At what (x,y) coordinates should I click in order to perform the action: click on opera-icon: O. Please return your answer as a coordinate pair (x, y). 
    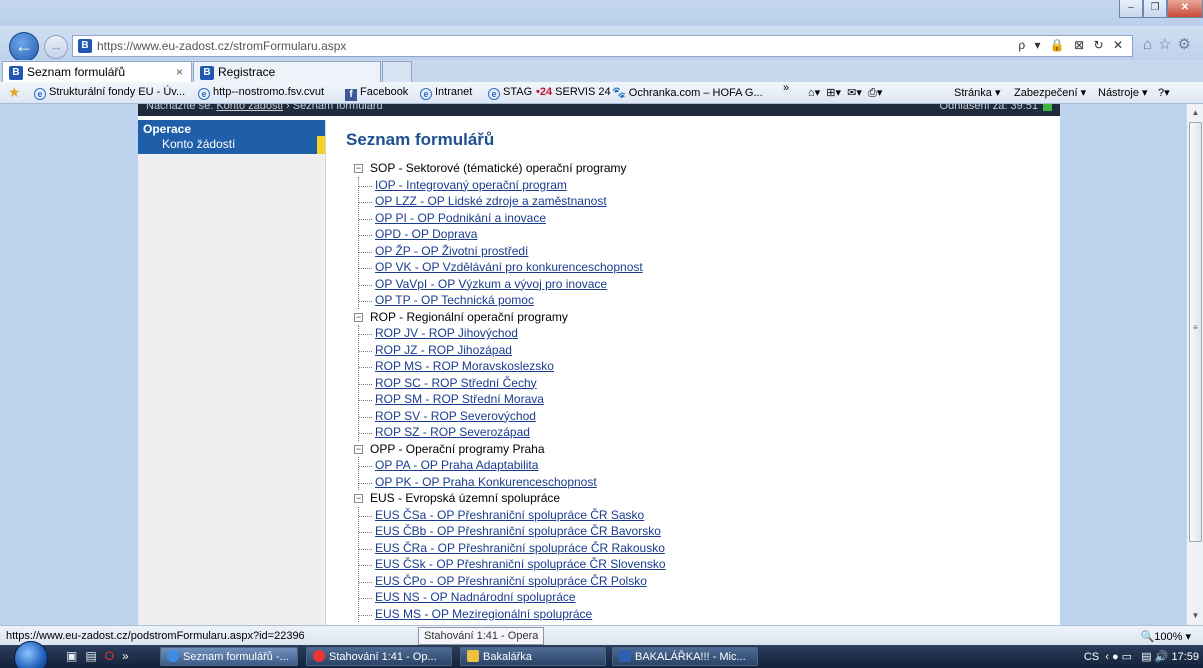
    Looking at the image, I should click on (113, 656).